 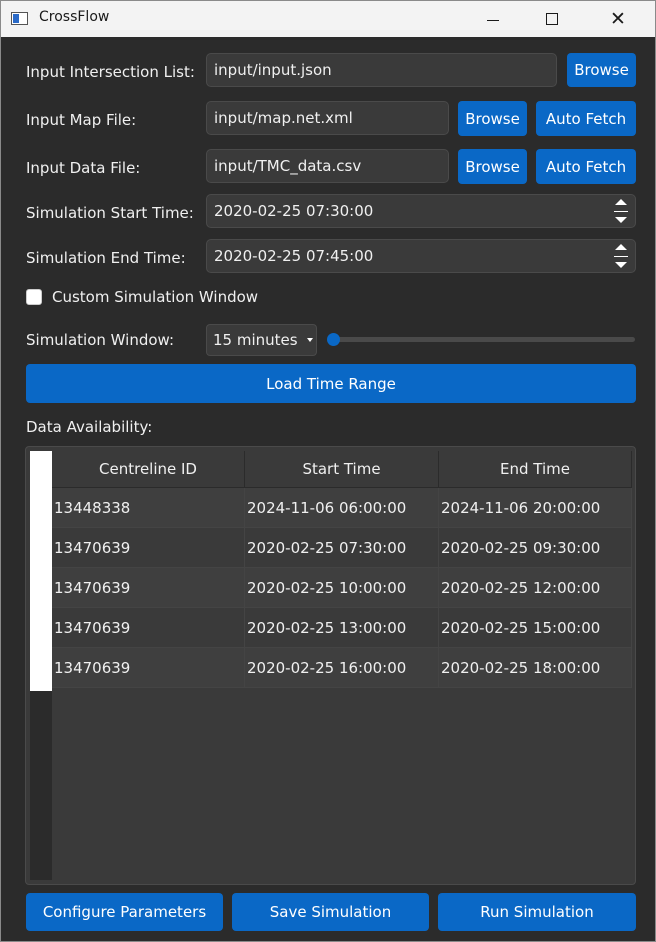 I want to click on cell-start: 2020-02-25 13:00:00, so click(x=342, y=628).